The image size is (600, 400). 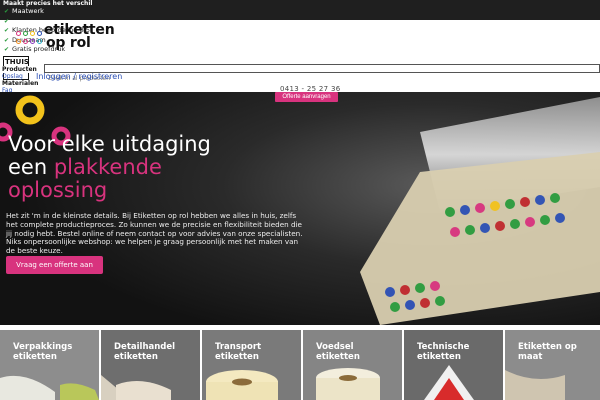 I want to click on detailhandel-image, so click(x=150, y=365).